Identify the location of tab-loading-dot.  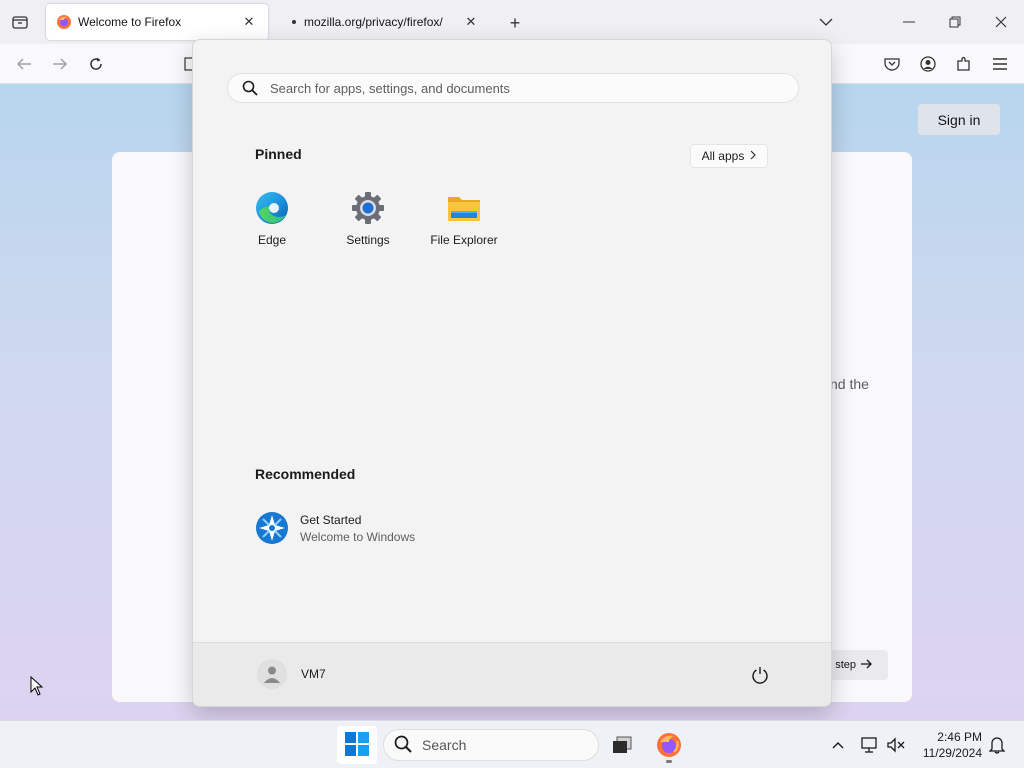
(294, 22).